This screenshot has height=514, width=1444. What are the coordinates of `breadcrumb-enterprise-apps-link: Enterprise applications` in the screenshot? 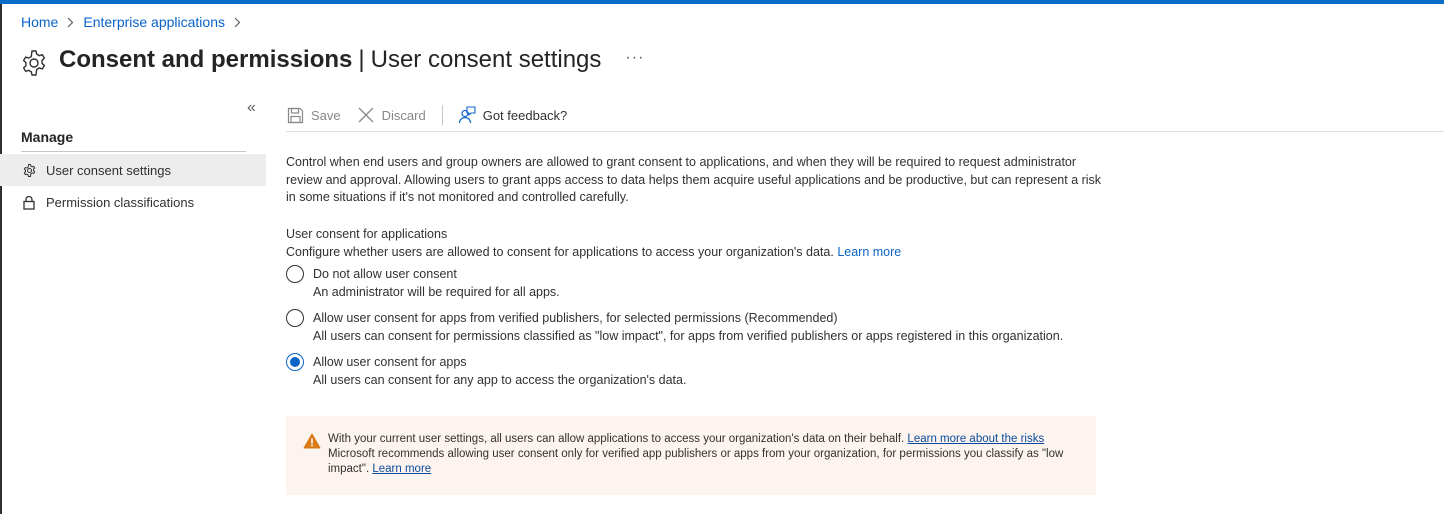 It's located at (154, 22).